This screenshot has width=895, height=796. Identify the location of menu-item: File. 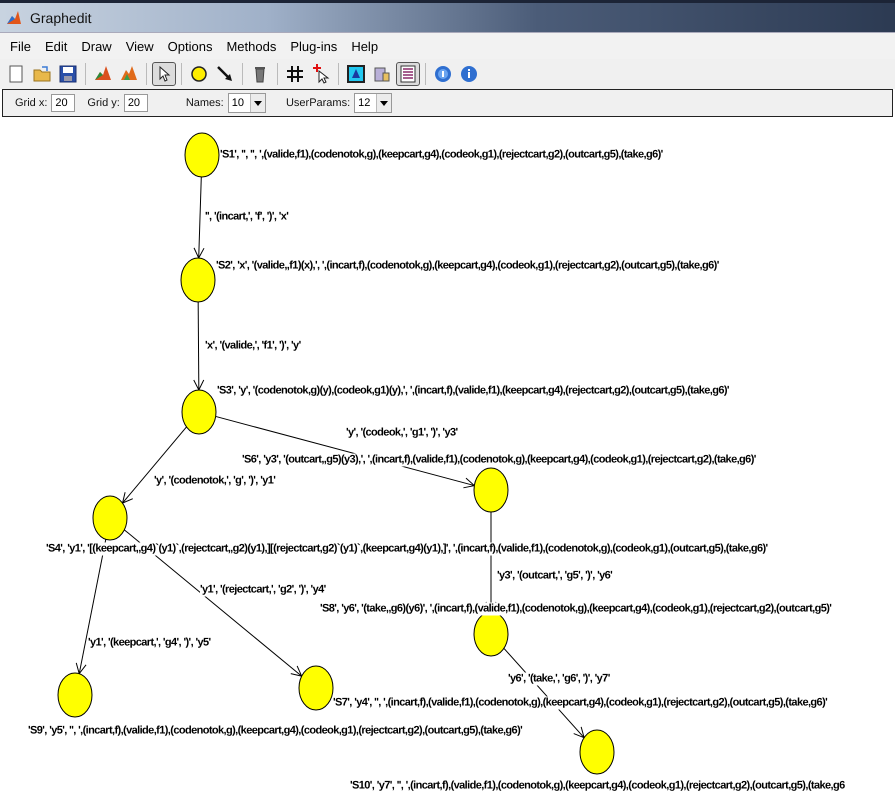
(21, 46).